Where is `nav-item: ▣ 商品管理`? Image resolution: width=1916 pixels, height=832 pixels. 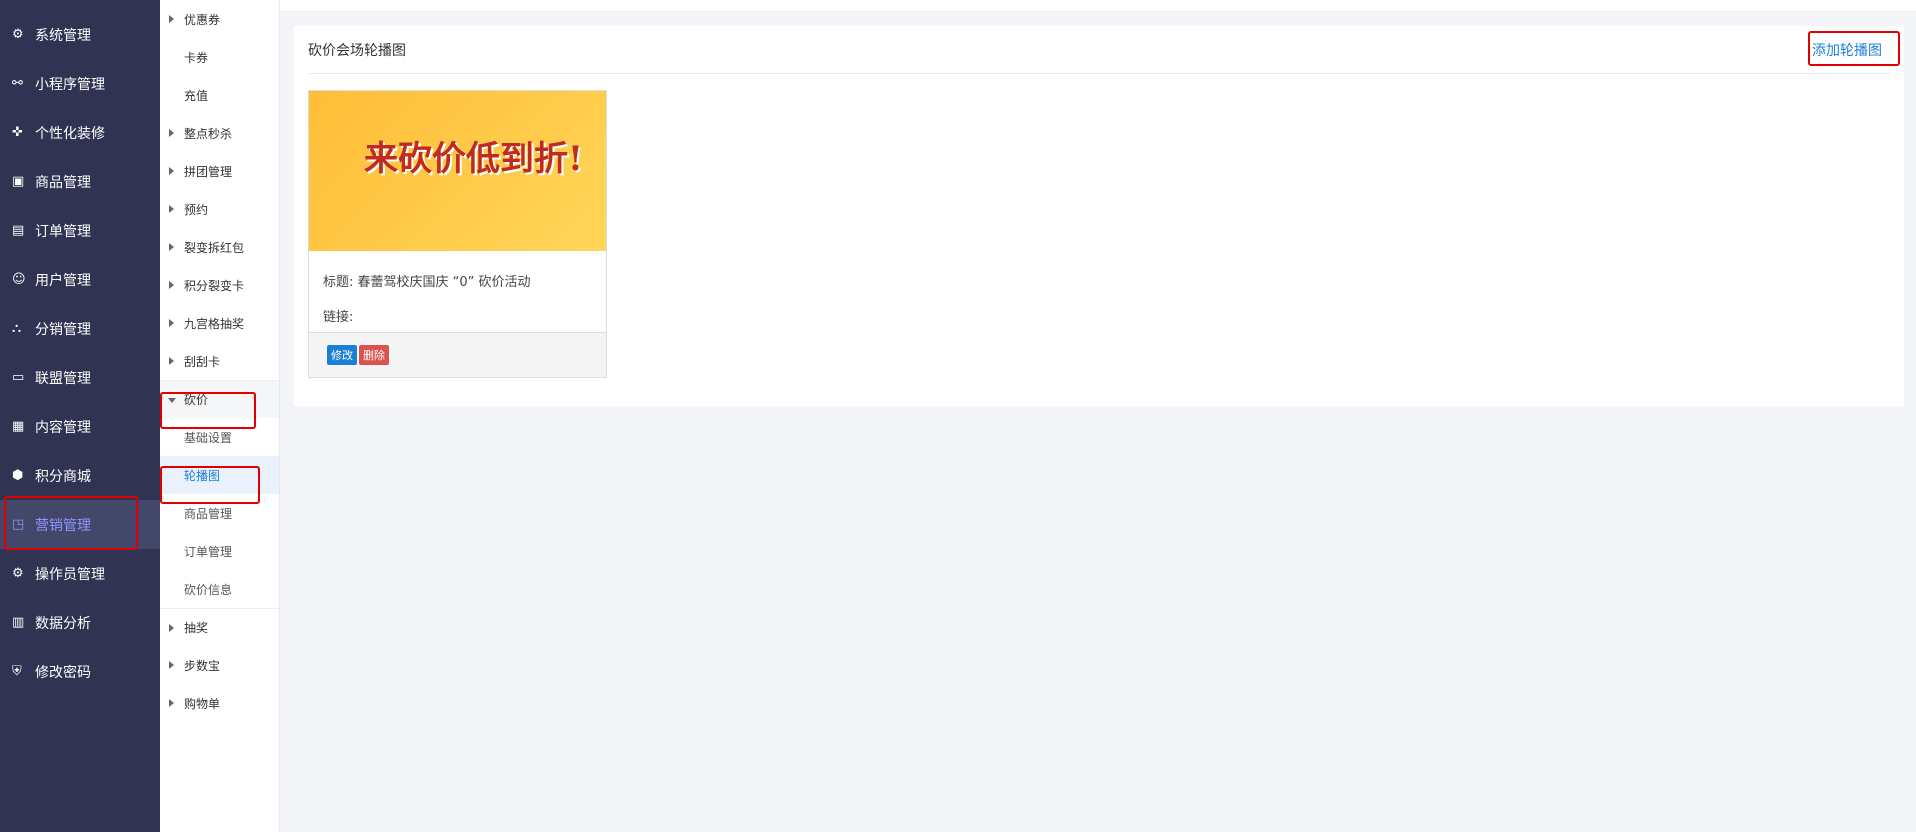
nav-item: ▣ 商品管理 is located at coordinates (80, 181).